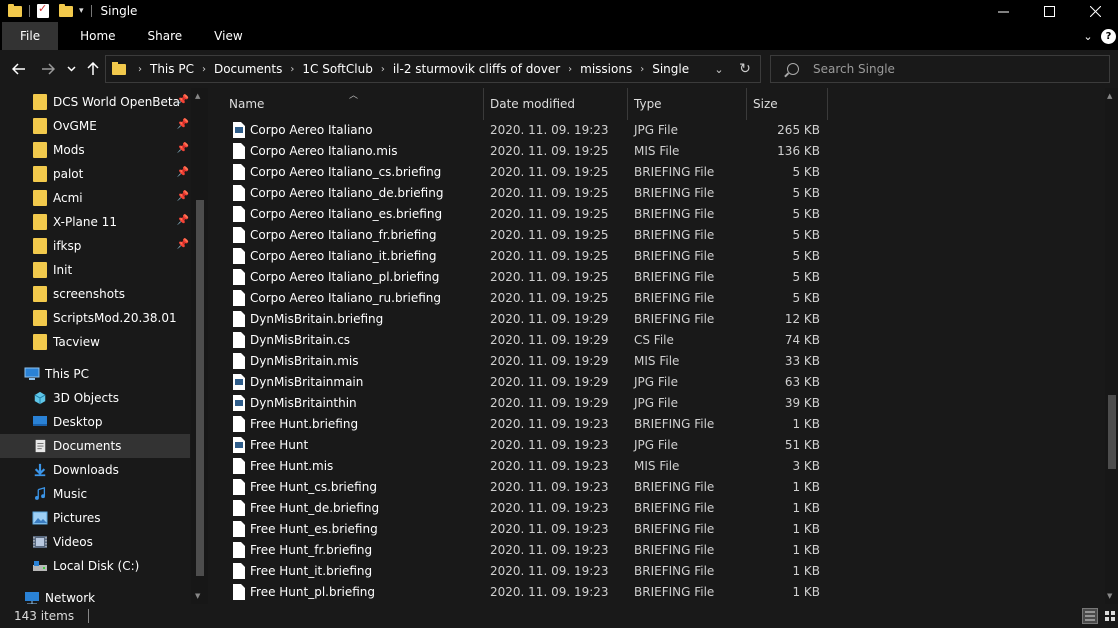  Describe the element at coordinates (1095, 11) in the screenshot. I see `close-button` at that location.